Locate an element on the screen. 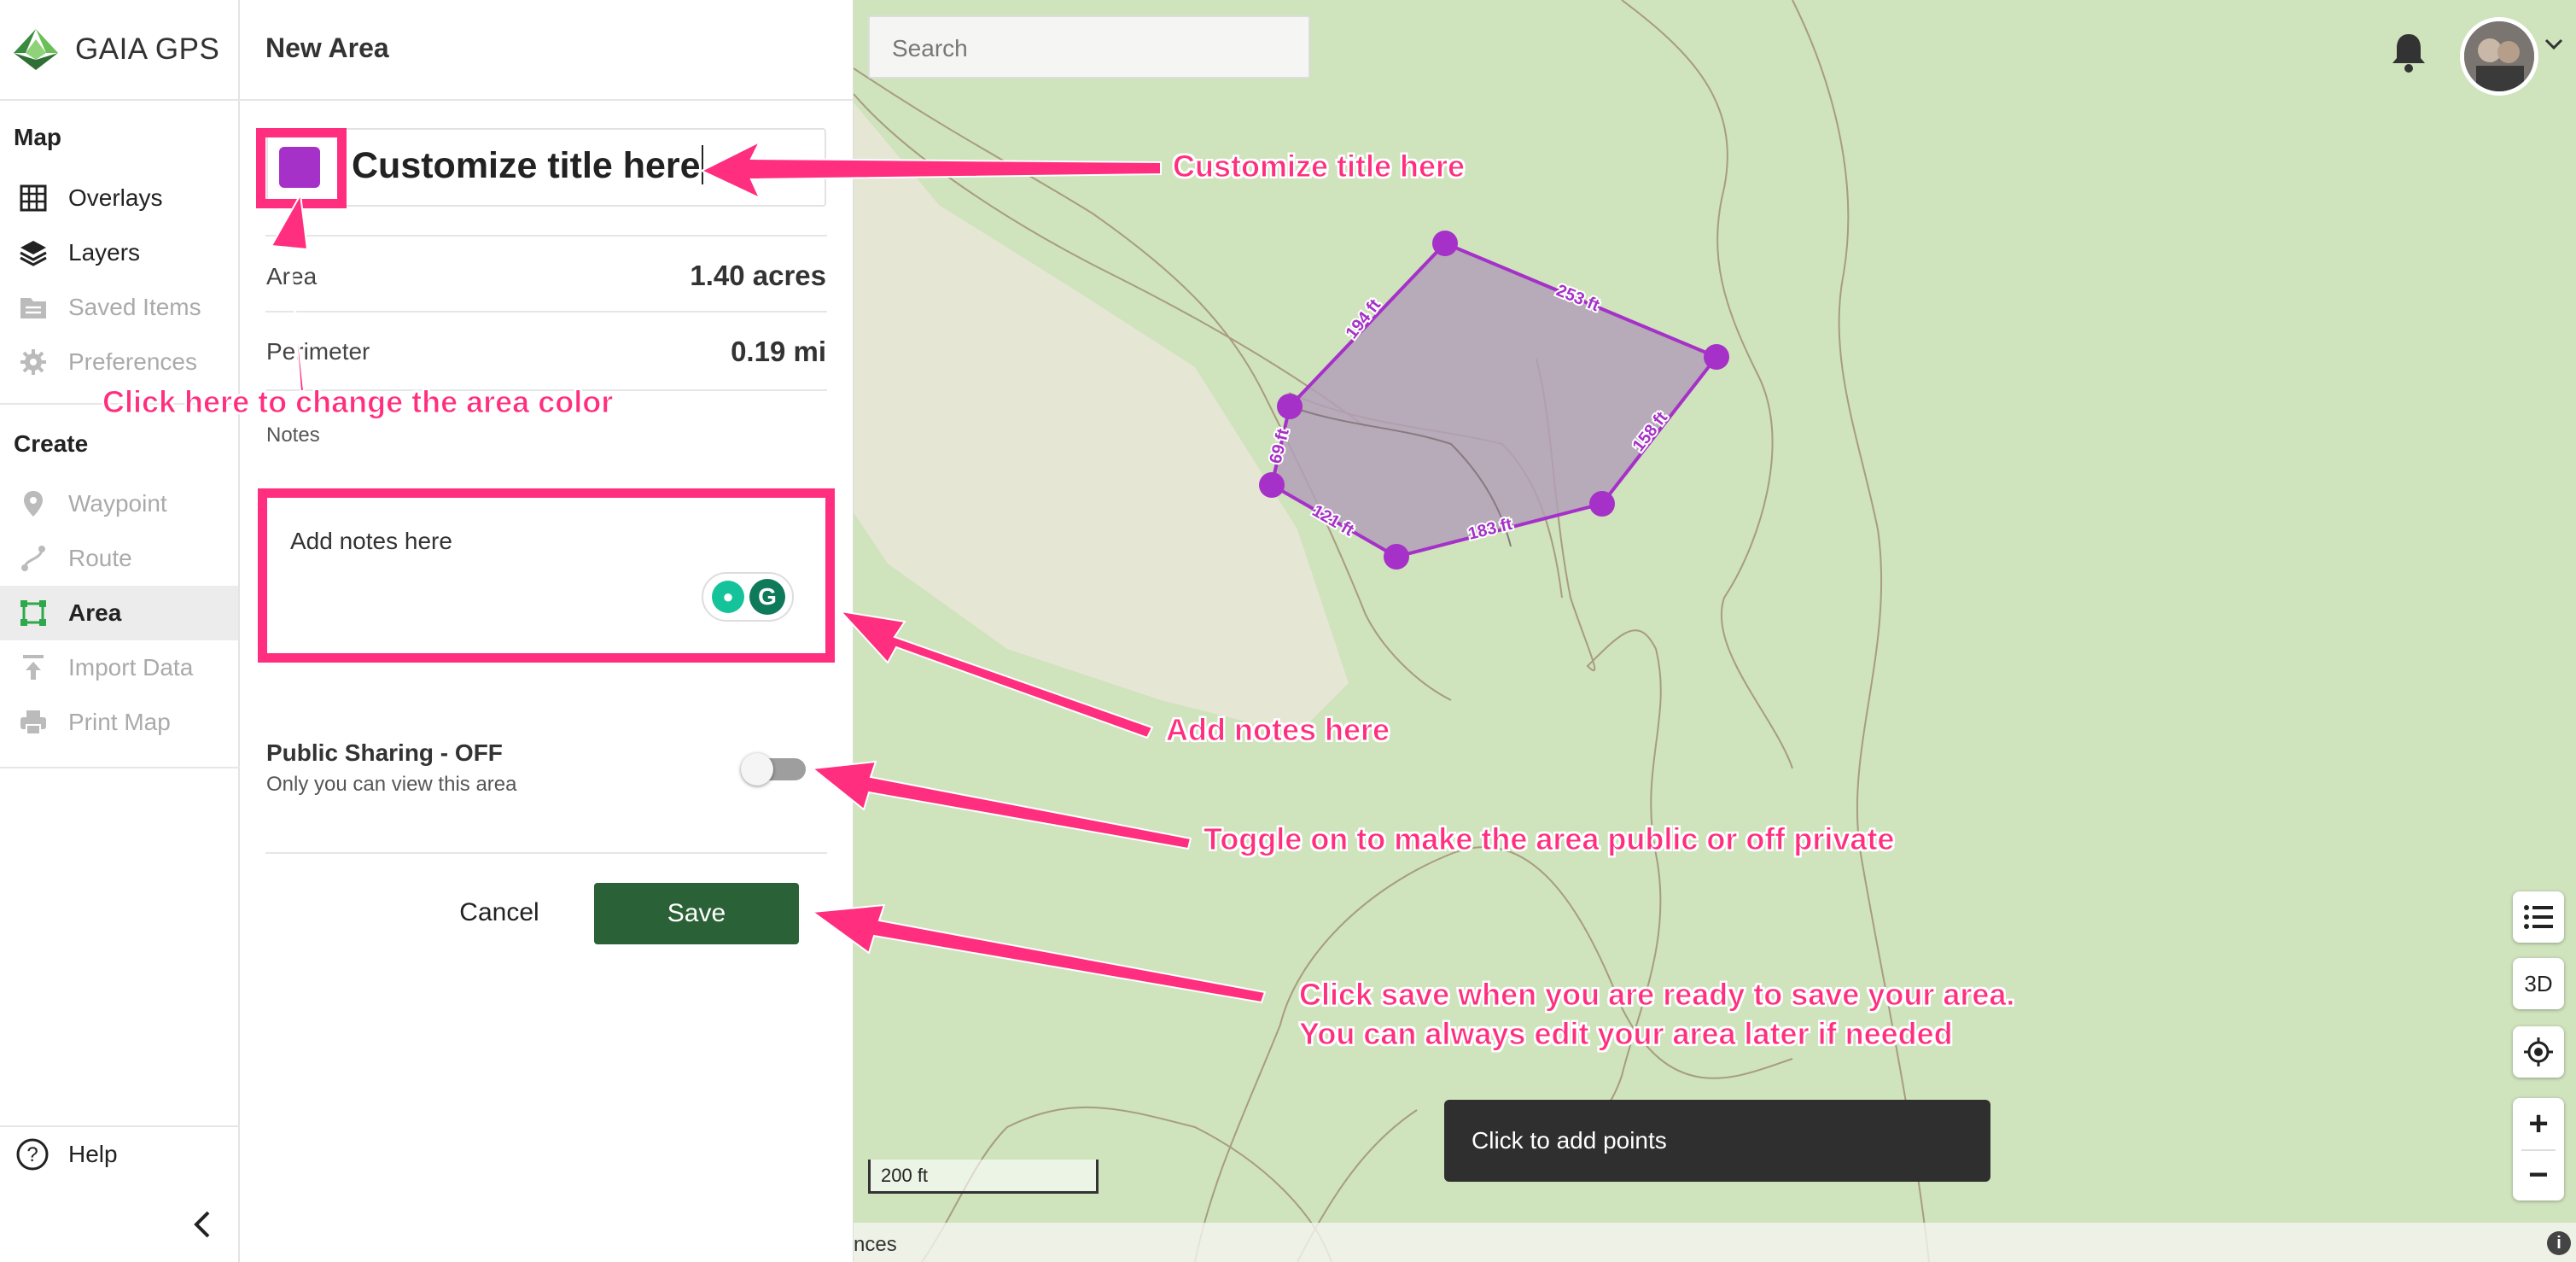 Image resolution: width=2576 pixels, height=1262 pixels. sidebar-item-overlays: Overlays is located at coordinates (119, 198).